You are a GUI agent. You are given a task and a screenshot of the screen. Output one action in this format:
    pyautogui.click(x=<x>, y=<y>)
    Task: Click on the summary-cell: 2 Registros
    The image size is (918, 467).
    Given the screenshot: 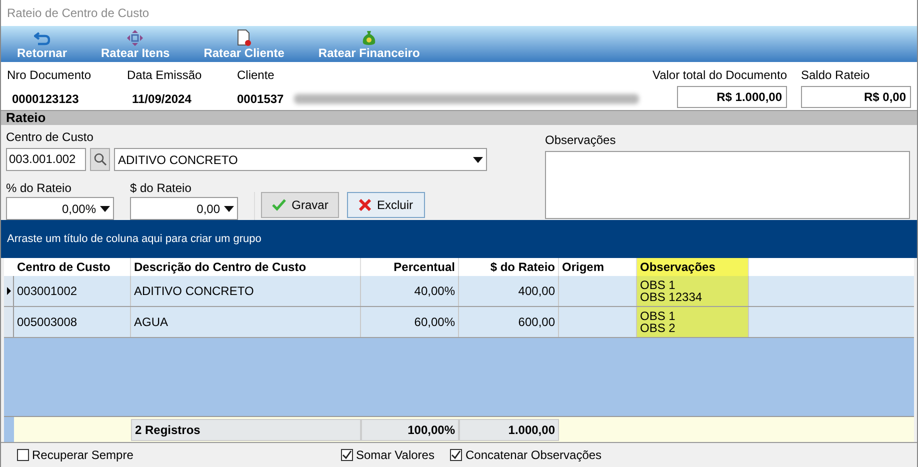 What is the action you would take?
    pyautogui.click(x=246, y=429)
    